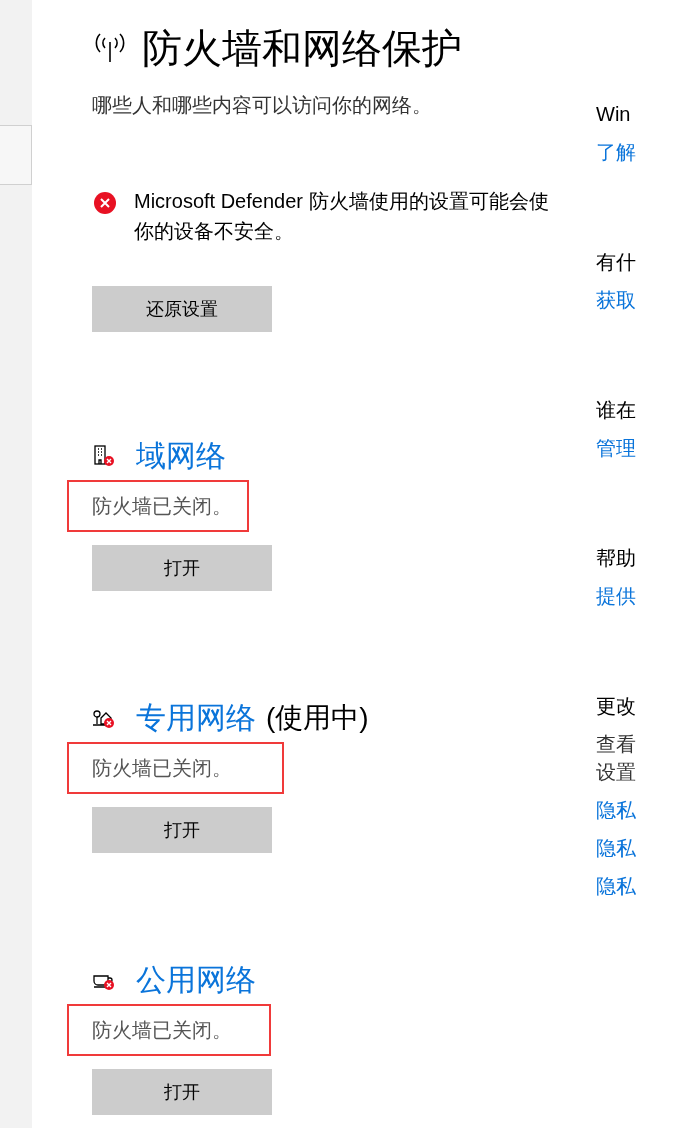 This screenshot has height=1128, width=696. I want to click on network-title: 公用网络, so click(196, 980).